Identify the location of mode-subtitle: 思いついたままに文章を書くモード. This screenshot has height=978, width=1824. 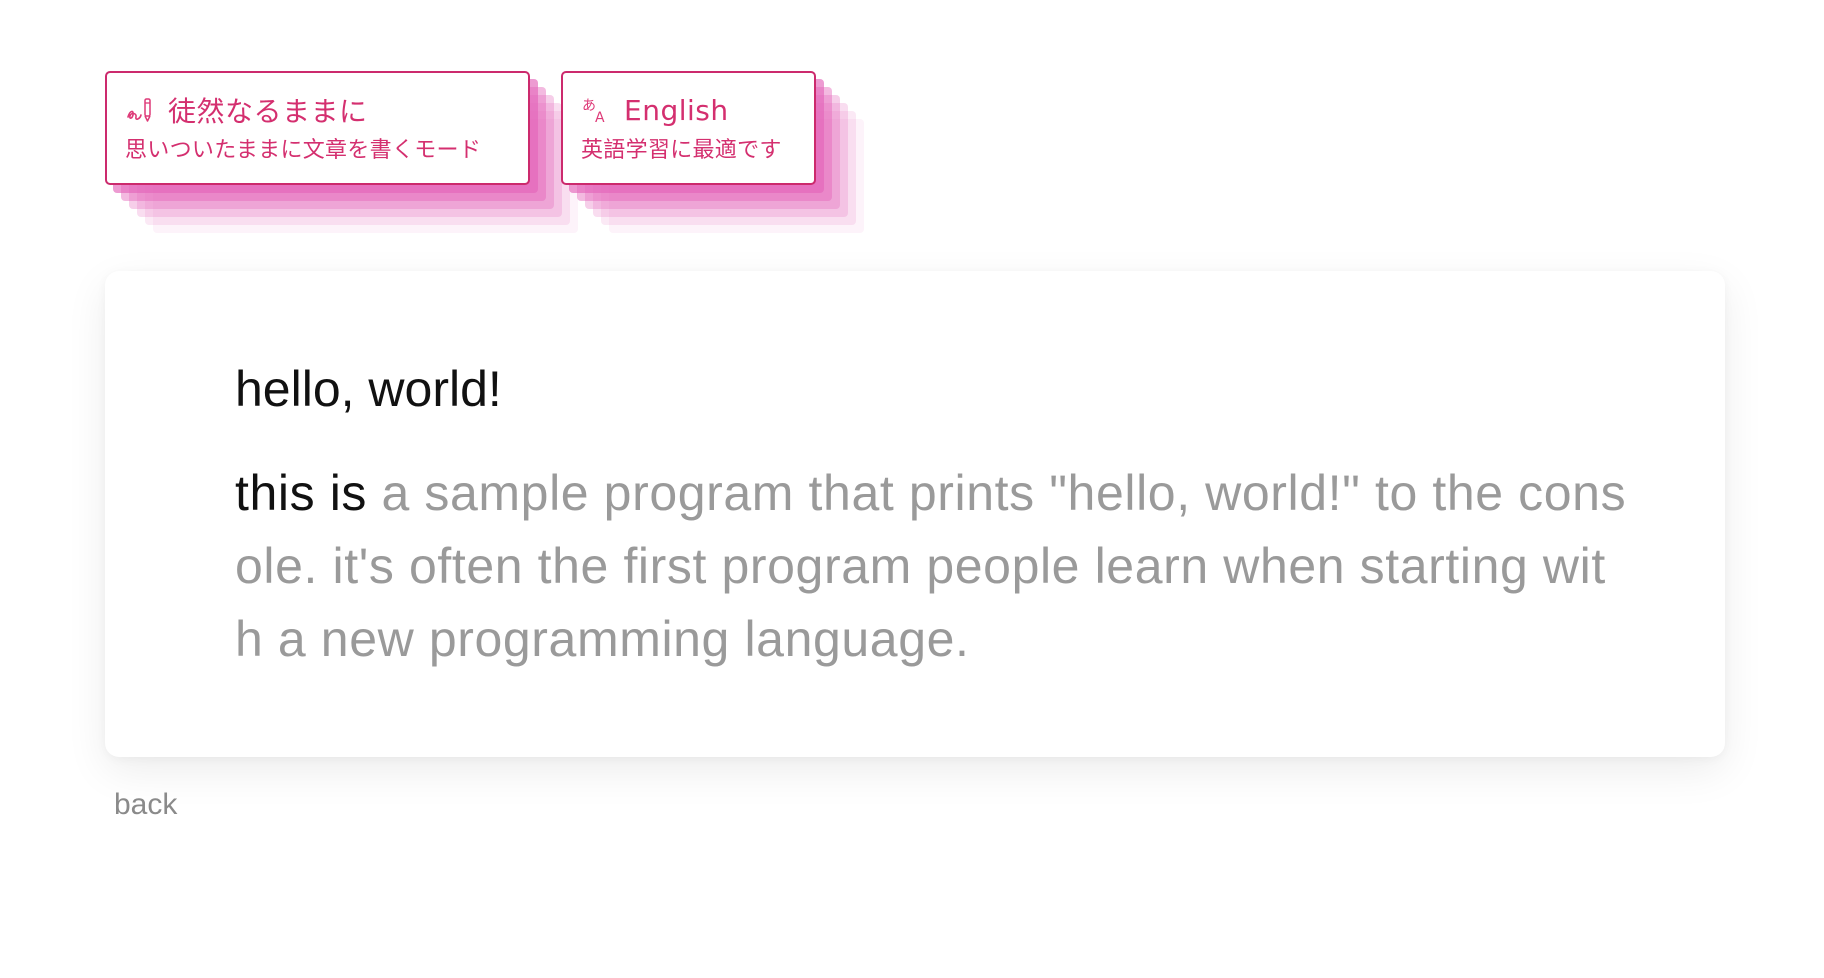
(303, 150).